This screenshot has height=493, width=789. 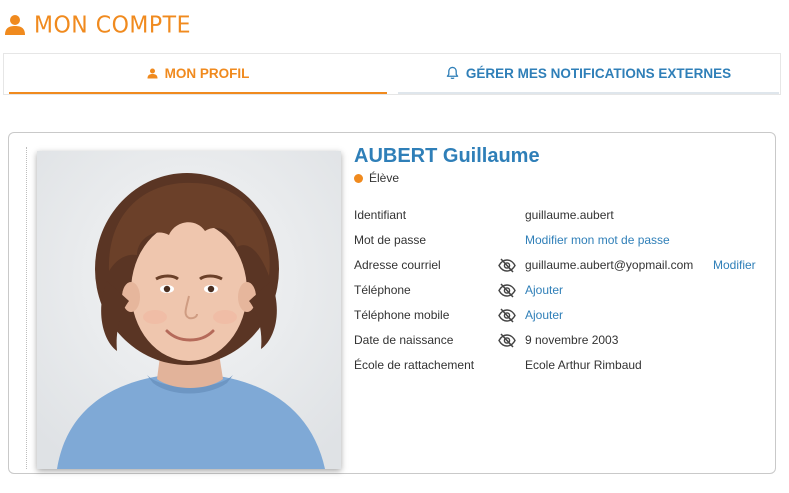 I want to click on field-label: Identifiant, so click(x=380, y=215).